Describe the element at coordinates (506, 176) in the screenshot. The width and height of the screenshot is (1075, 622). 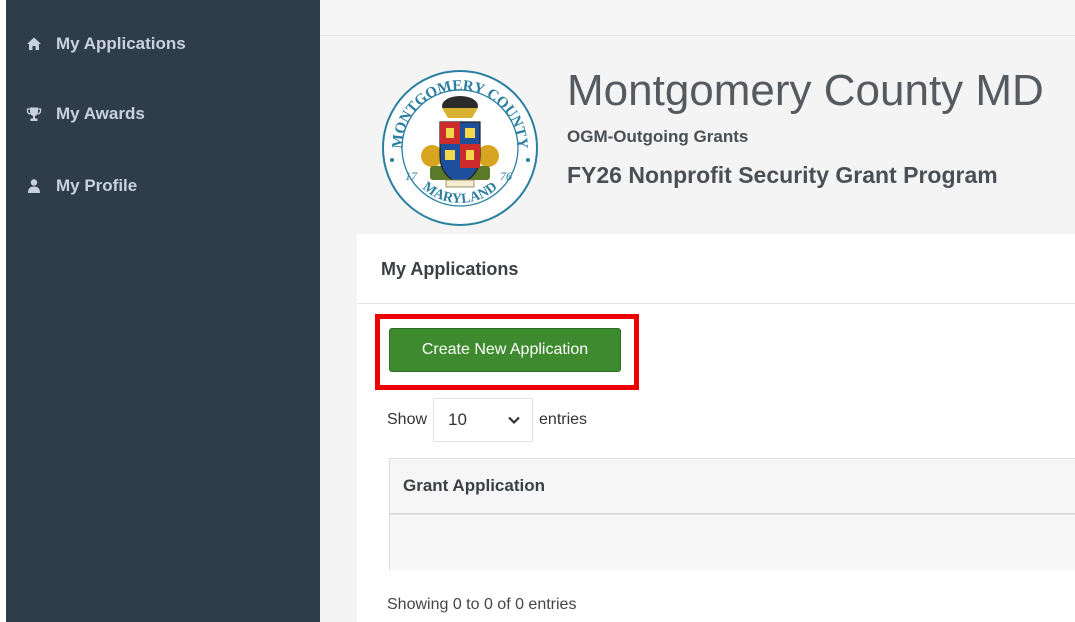
I see `svg-text: 76` at that location.